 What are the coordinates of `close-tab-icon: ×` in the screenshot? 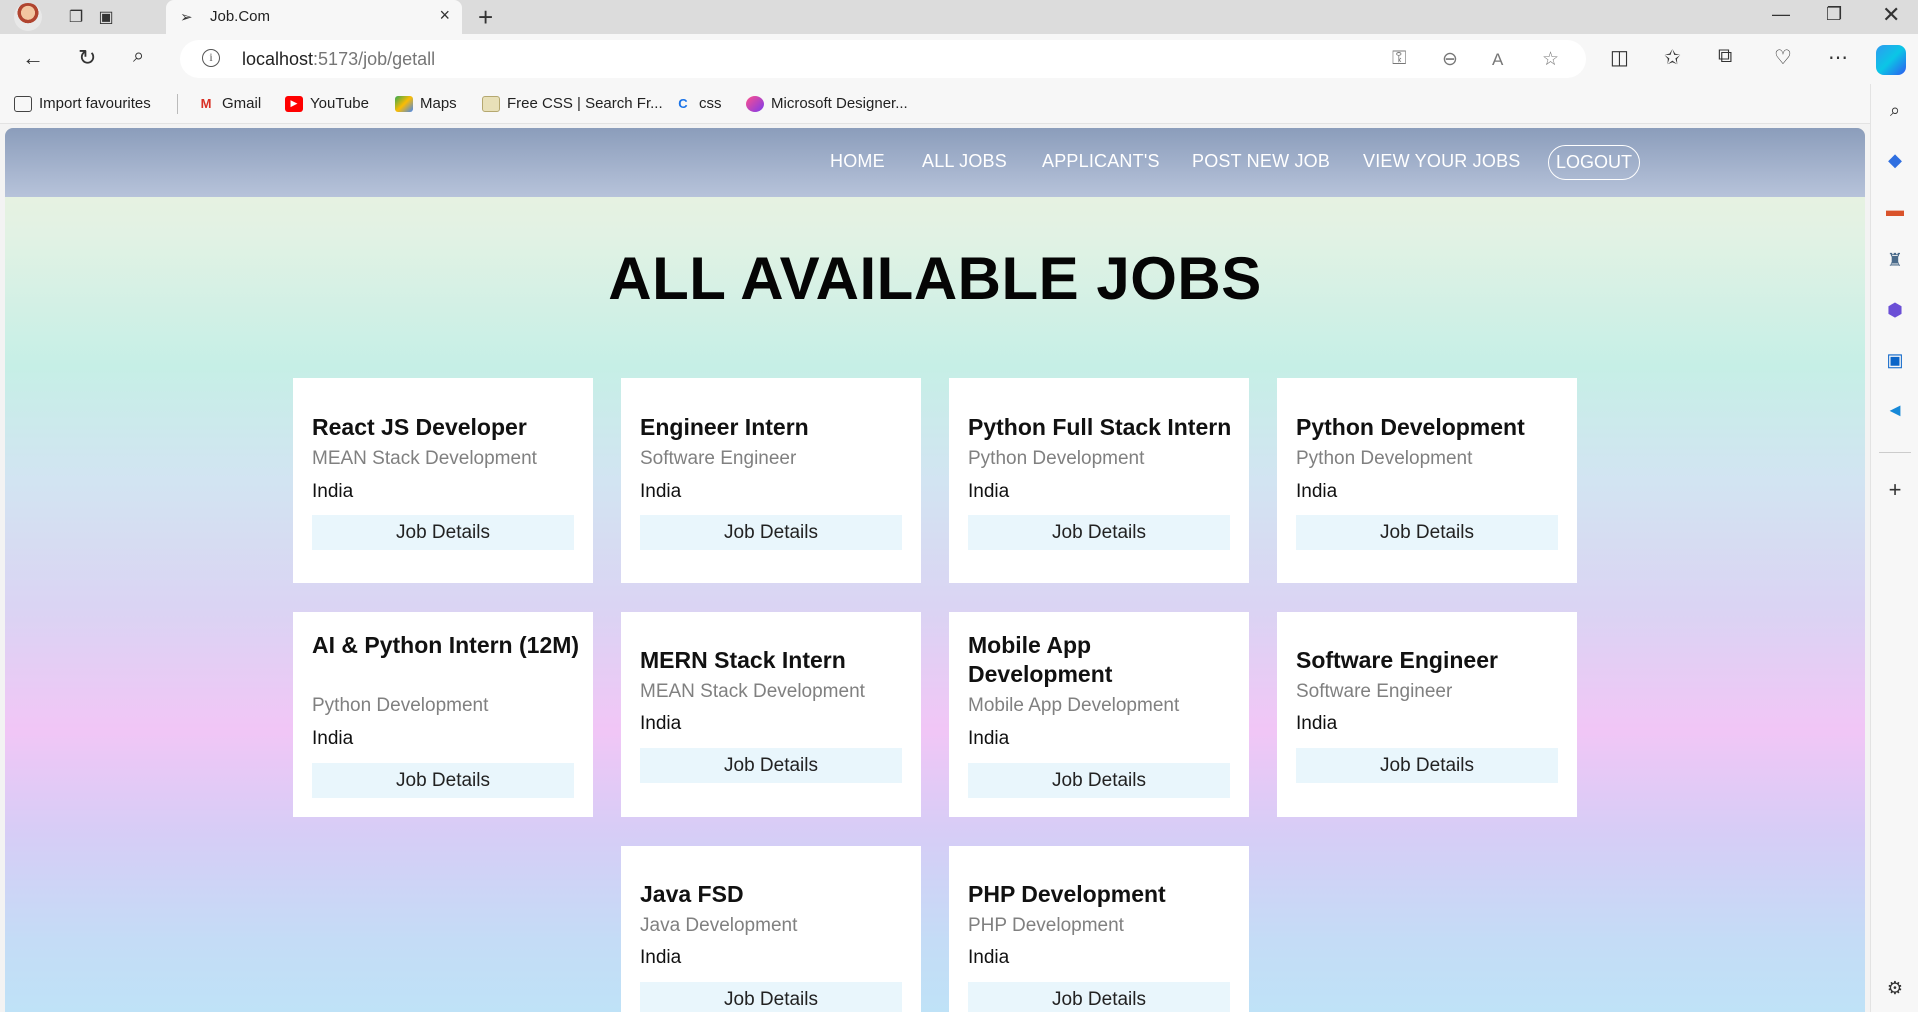 It's located at (444, 15).